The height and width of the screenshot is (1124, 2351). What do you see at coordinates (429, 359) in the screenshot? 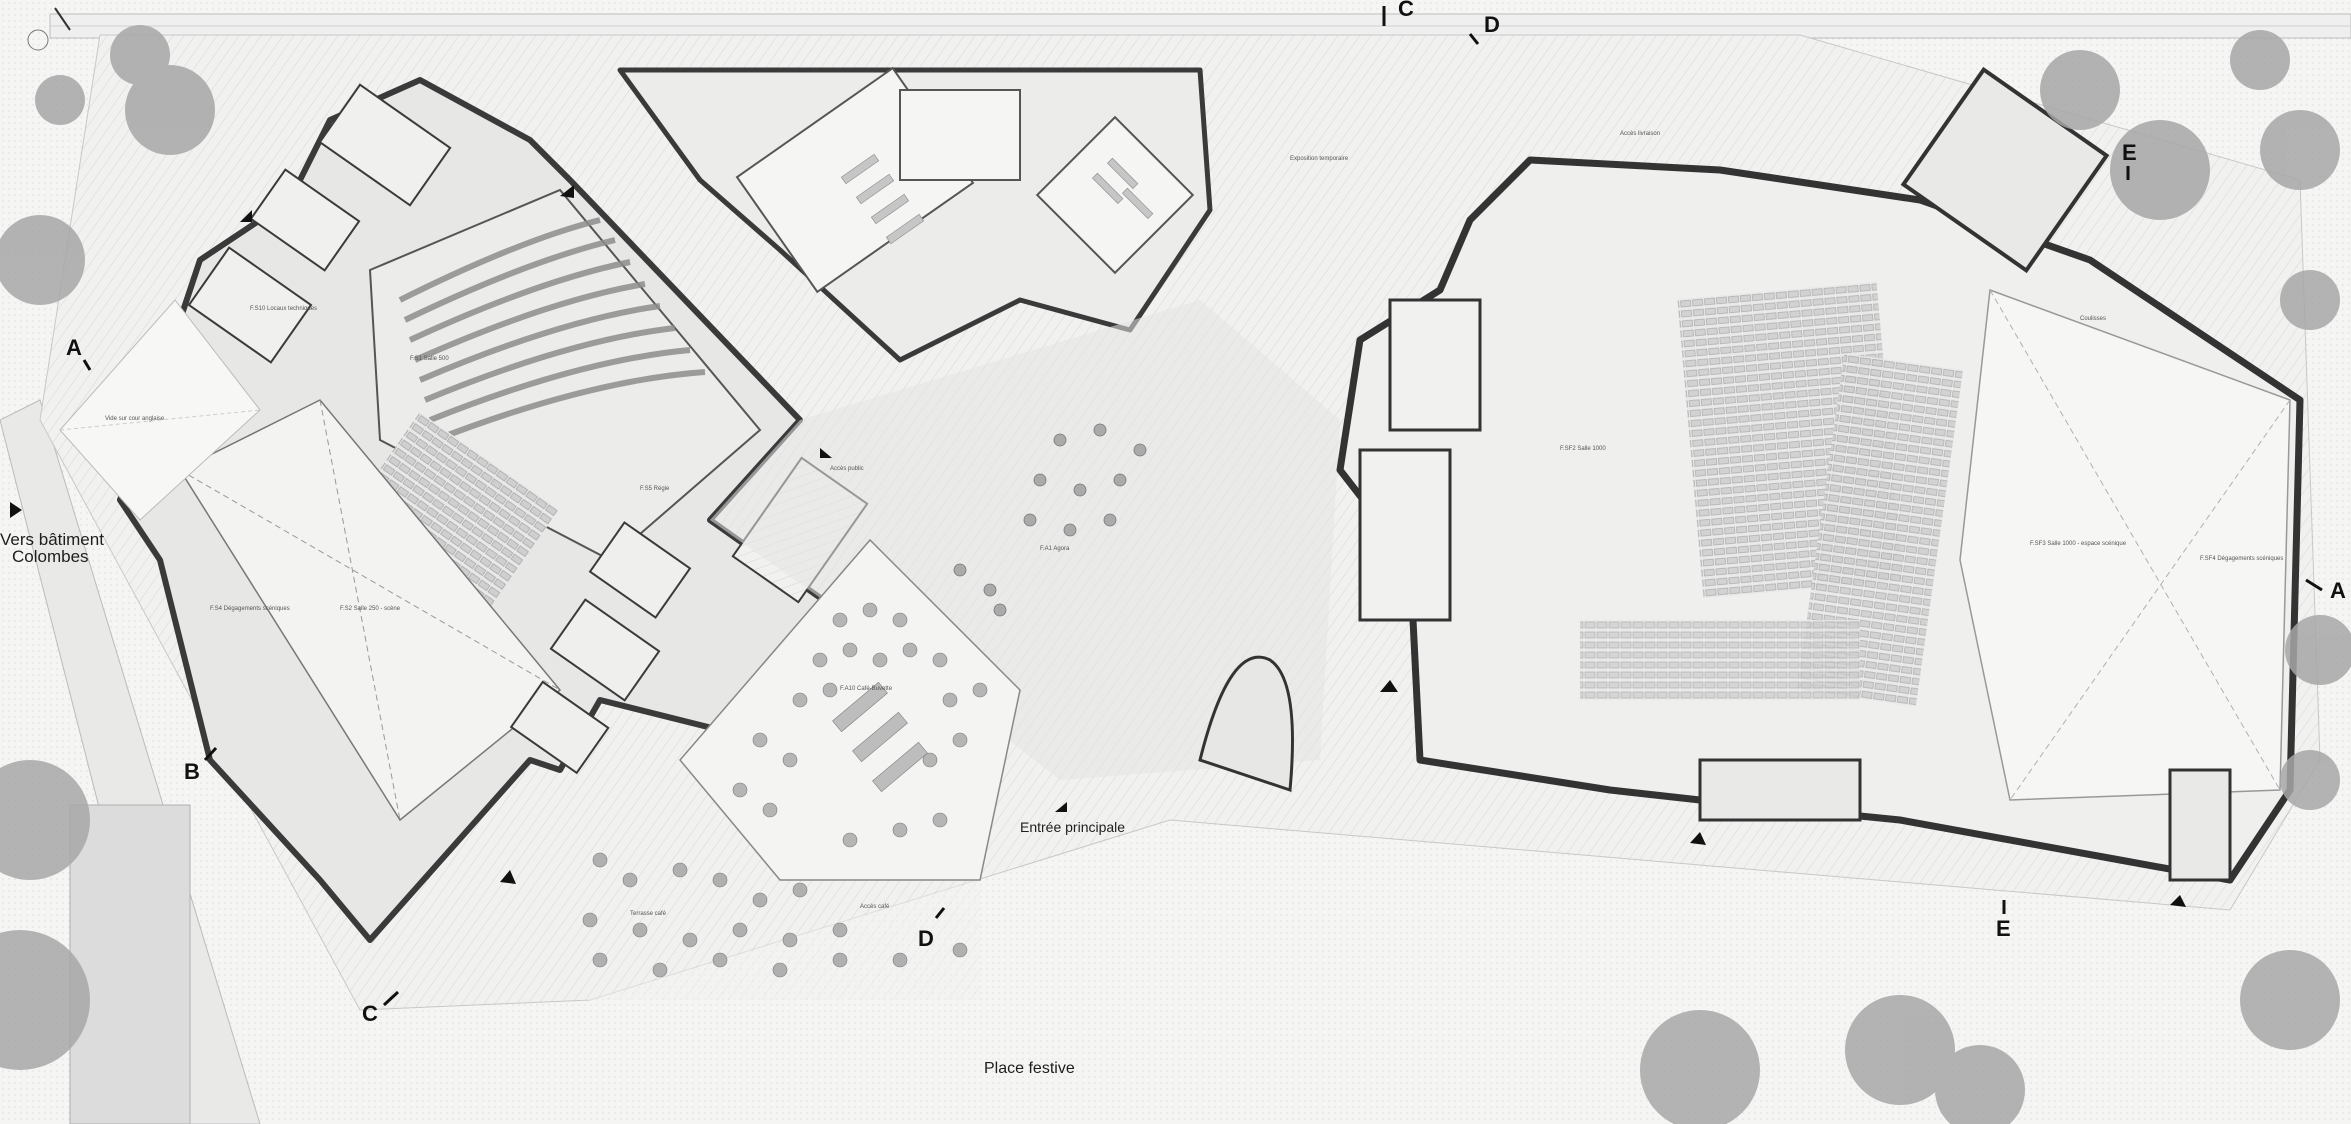
I see `room-label-salle-500: F.S1 Salle 500` at bounding box center [429, 359].